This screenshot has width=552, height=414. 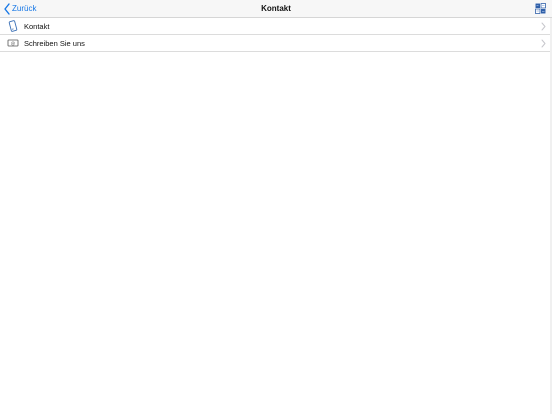 I want to click on page-title: Kontakt, so click(x=276, y=8).